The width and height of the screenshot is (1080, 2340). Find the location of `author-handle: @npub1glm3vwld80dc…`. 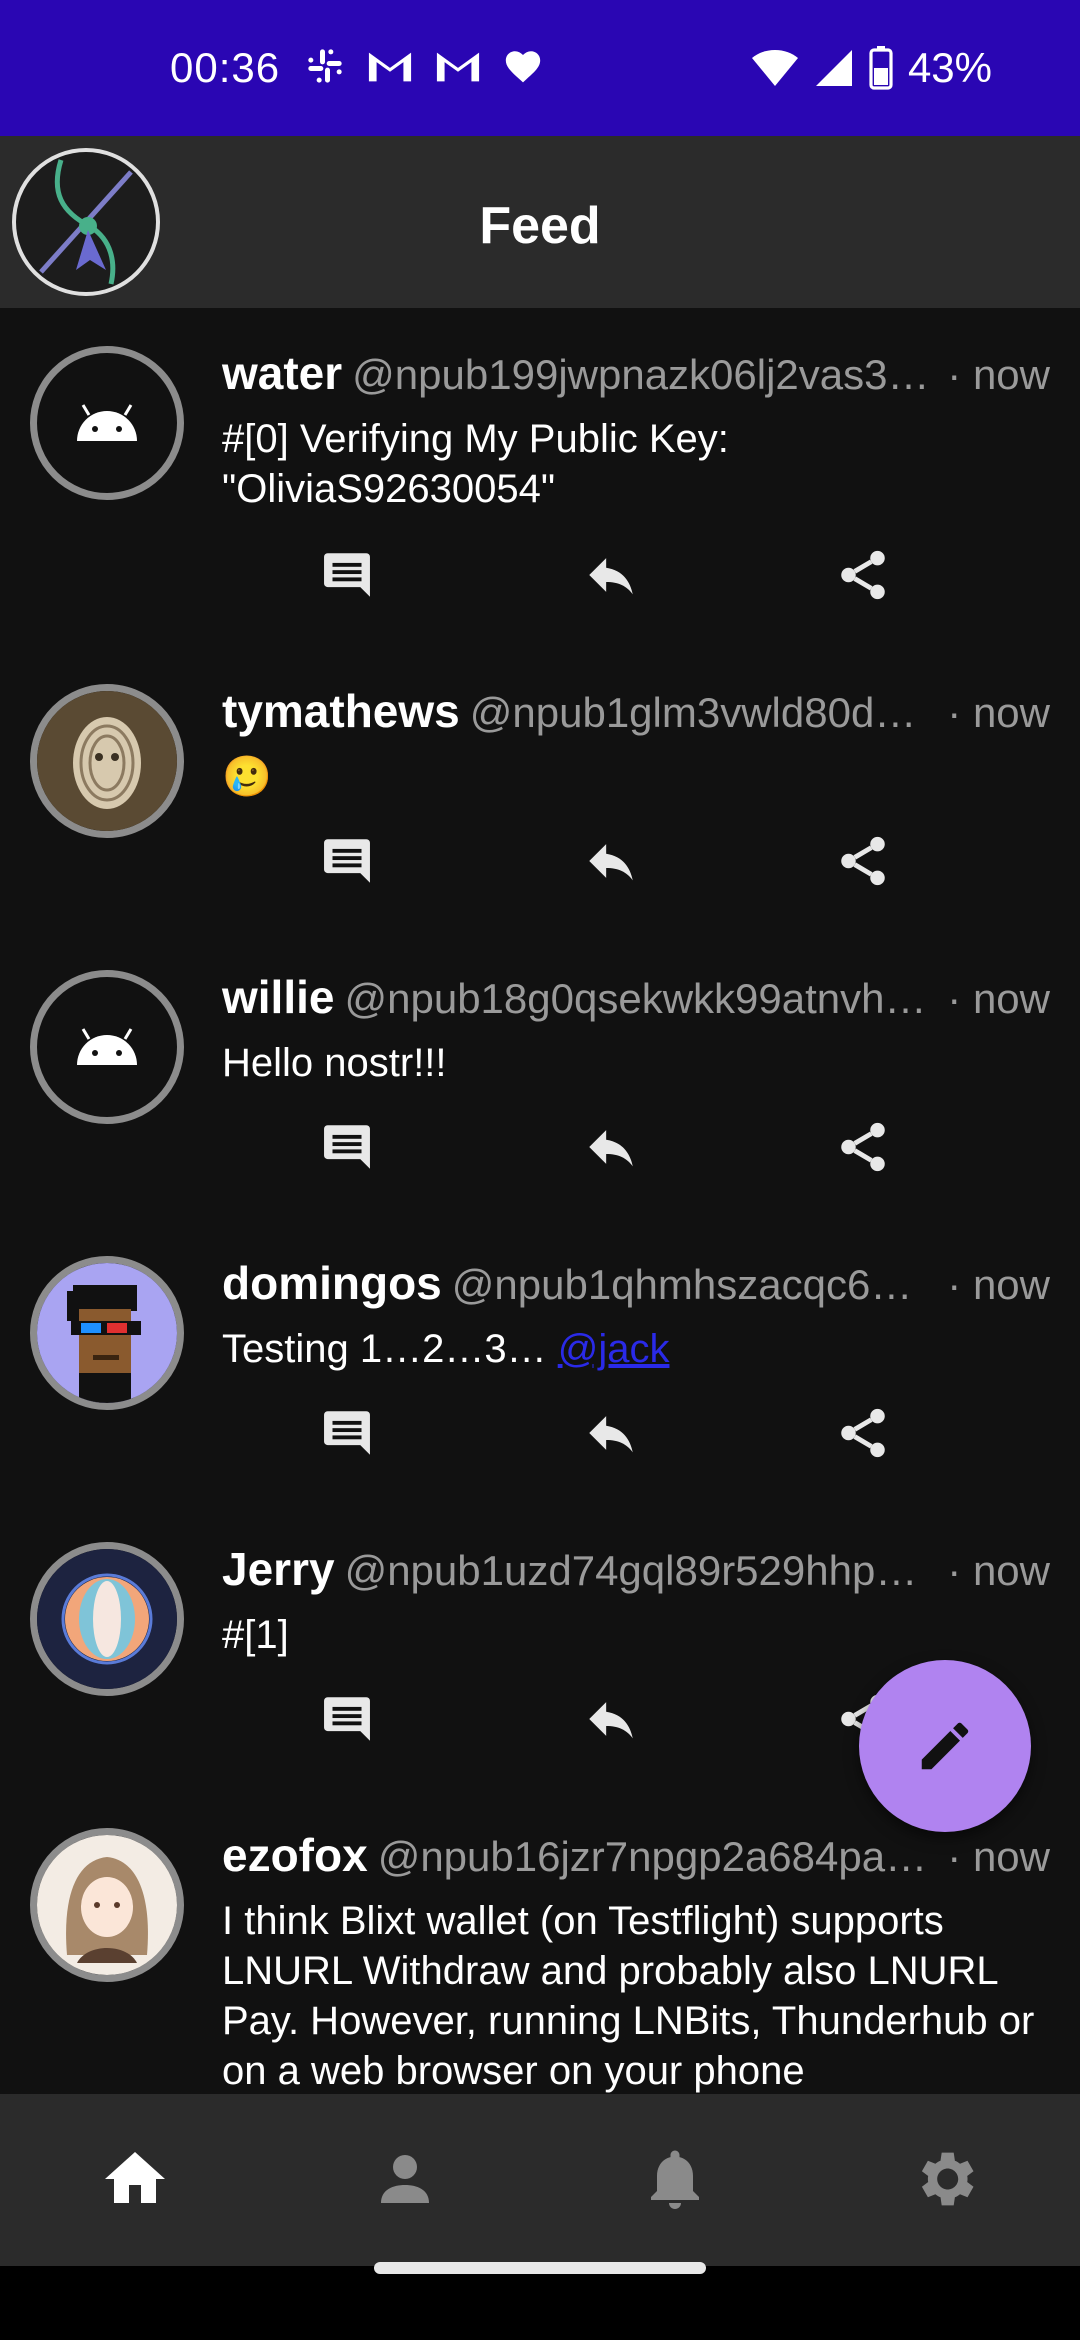

author-handle: @npub1glm3vwld80dc… is located at coordinates (701, 712).